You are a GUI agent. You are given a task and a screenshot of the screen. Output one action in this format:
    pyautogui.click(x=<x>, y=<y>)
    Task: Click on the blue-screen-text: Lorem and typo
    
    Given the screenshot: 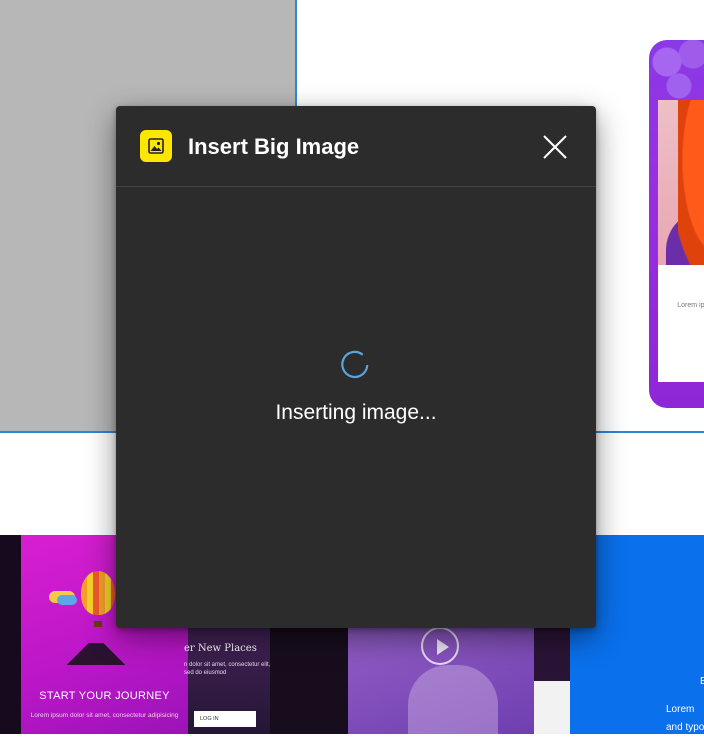 What is the action you would take?
    pyautogui.click(x=685, y=719)
    